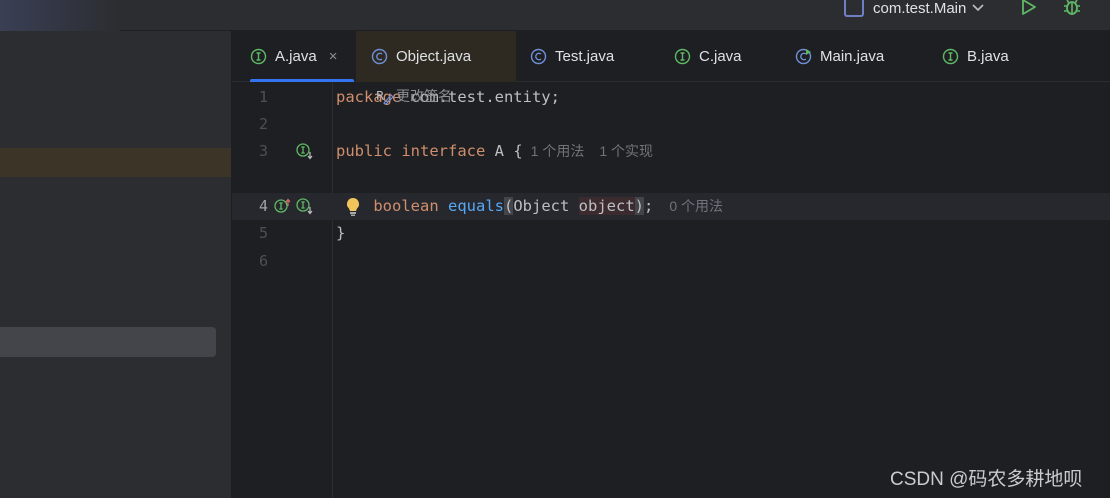  I want to click on project-horizontal-scrollbar, so click(108, 342).